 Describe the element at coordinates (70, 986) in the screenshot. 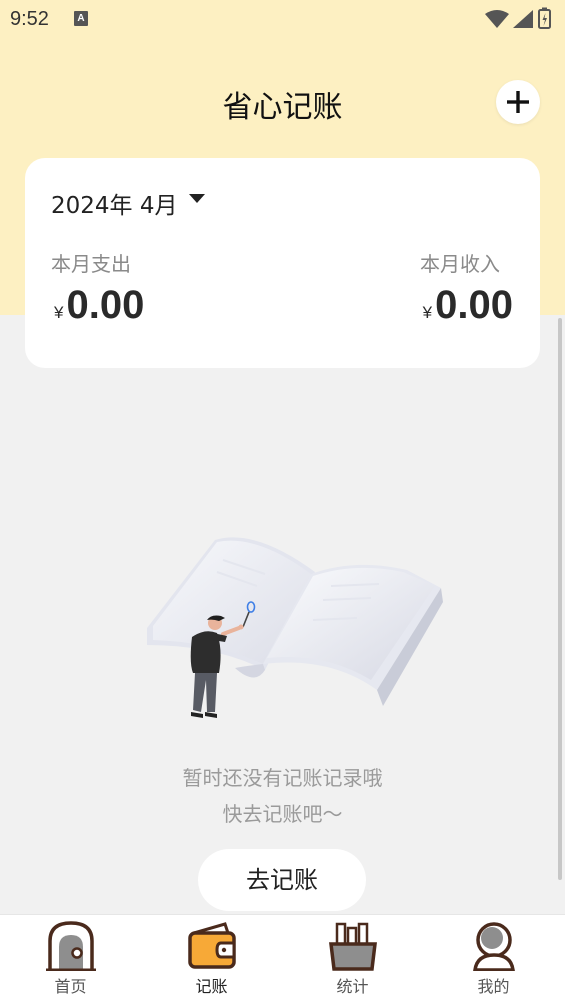

I see `tab-home-label: 首页` at that location.